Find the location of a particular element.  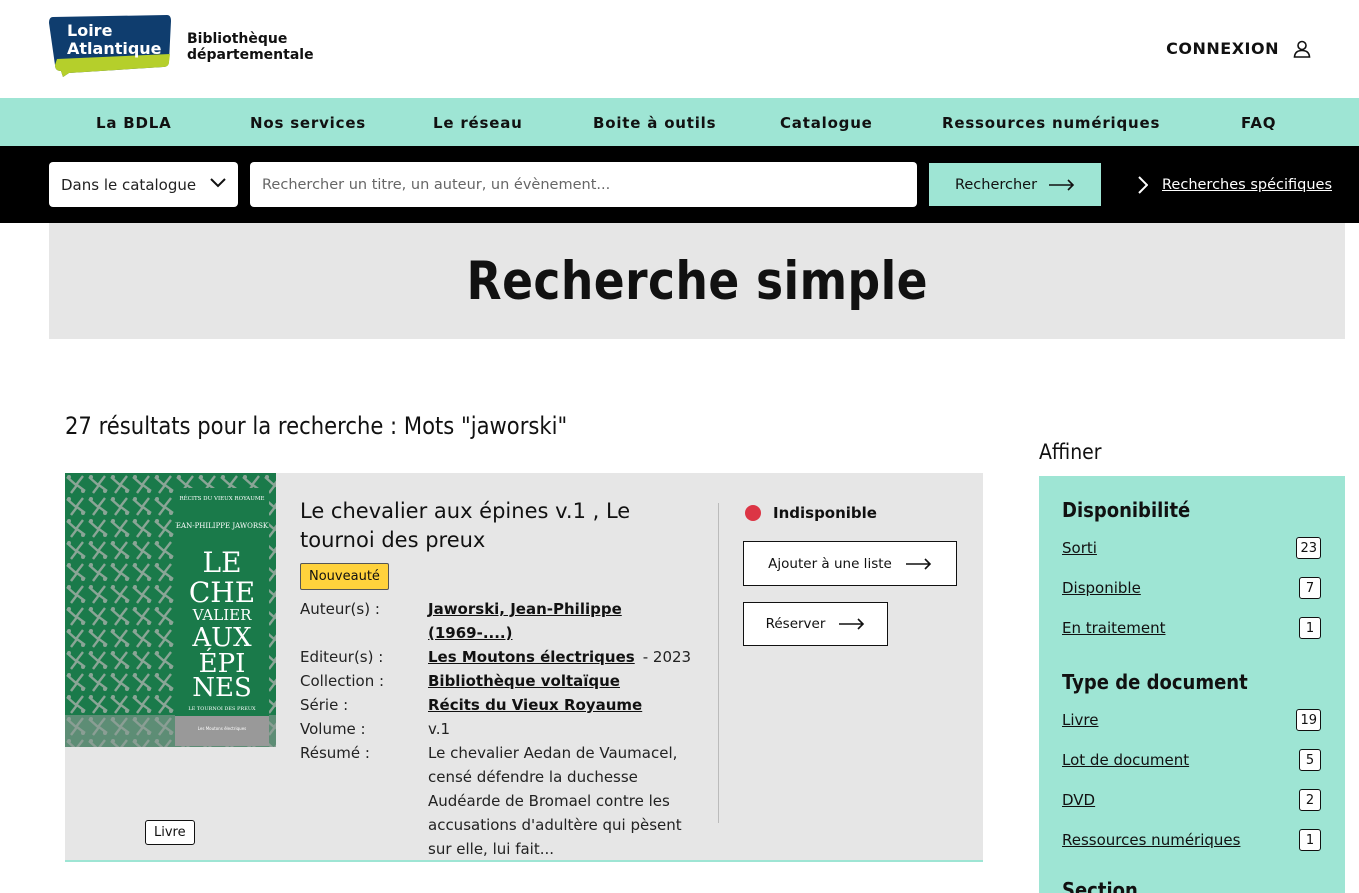

series-label: Série : is located at coordinates (324, 705).